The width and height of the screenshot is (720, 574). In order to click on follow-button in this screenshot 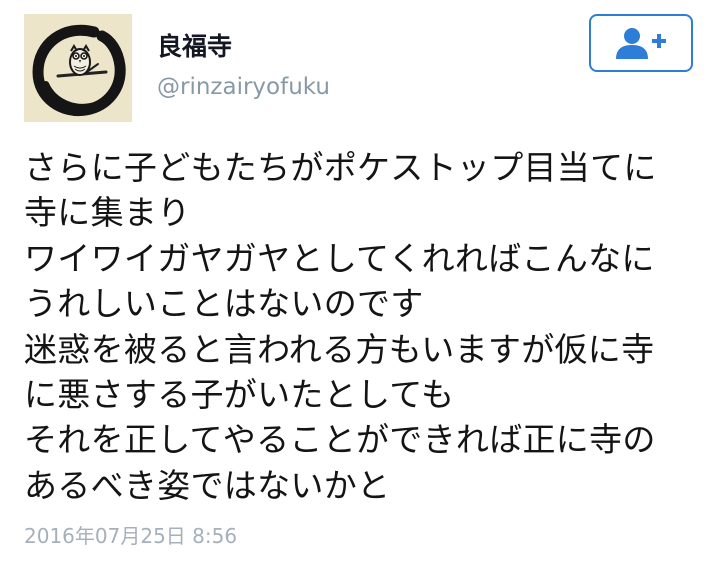, I will do `click(641, 43)`.